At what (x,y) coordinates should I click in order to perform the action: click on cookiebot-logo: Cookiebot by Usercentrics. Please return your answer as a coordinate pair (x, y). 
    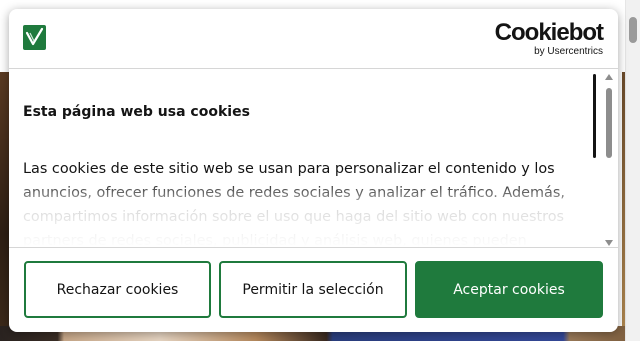
    Looking at the image, I should click on (549, 38).